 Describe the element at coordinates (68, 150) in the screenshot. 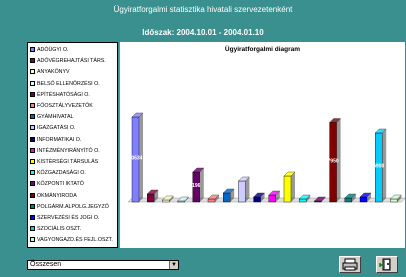

I see `legend-label: INTÉZMÉNYIRÁNYÍTÓ O.` at that location.